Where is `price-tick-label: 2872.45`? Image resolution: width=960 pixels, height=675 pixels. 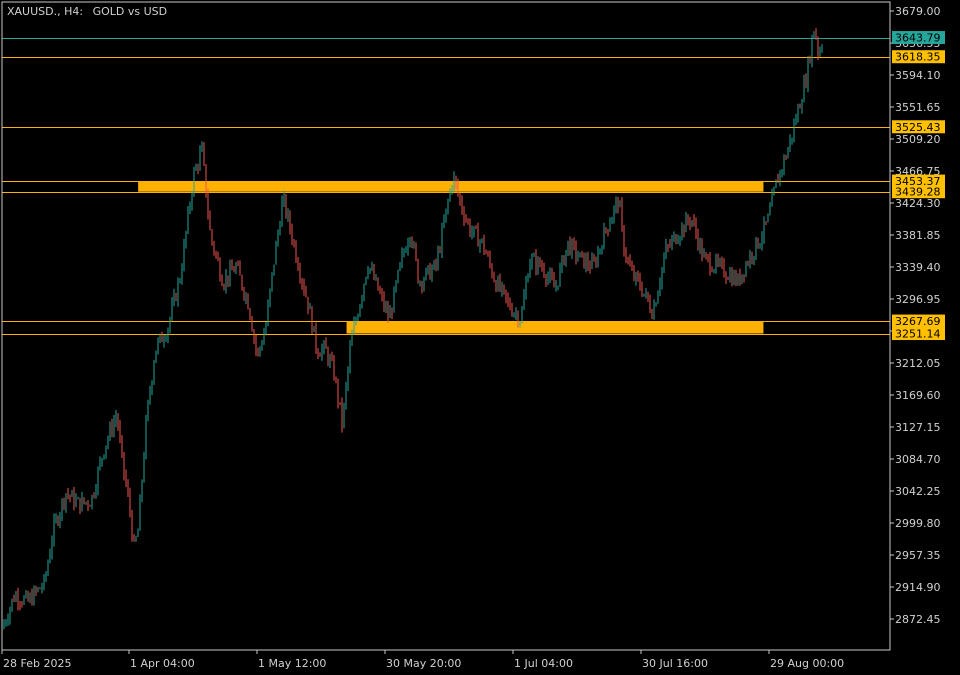
price-tick-label: 2872.45 is located at coordinates (918, 619).